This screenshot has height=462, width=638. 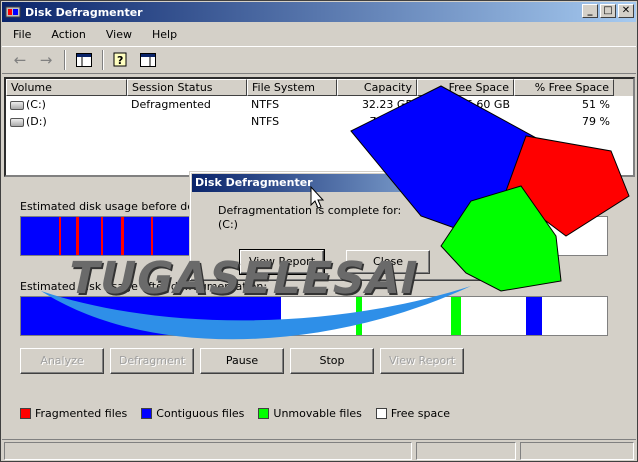 I want to click on dialog-title: Disk Defragmenter, so click(x=349, y=183).